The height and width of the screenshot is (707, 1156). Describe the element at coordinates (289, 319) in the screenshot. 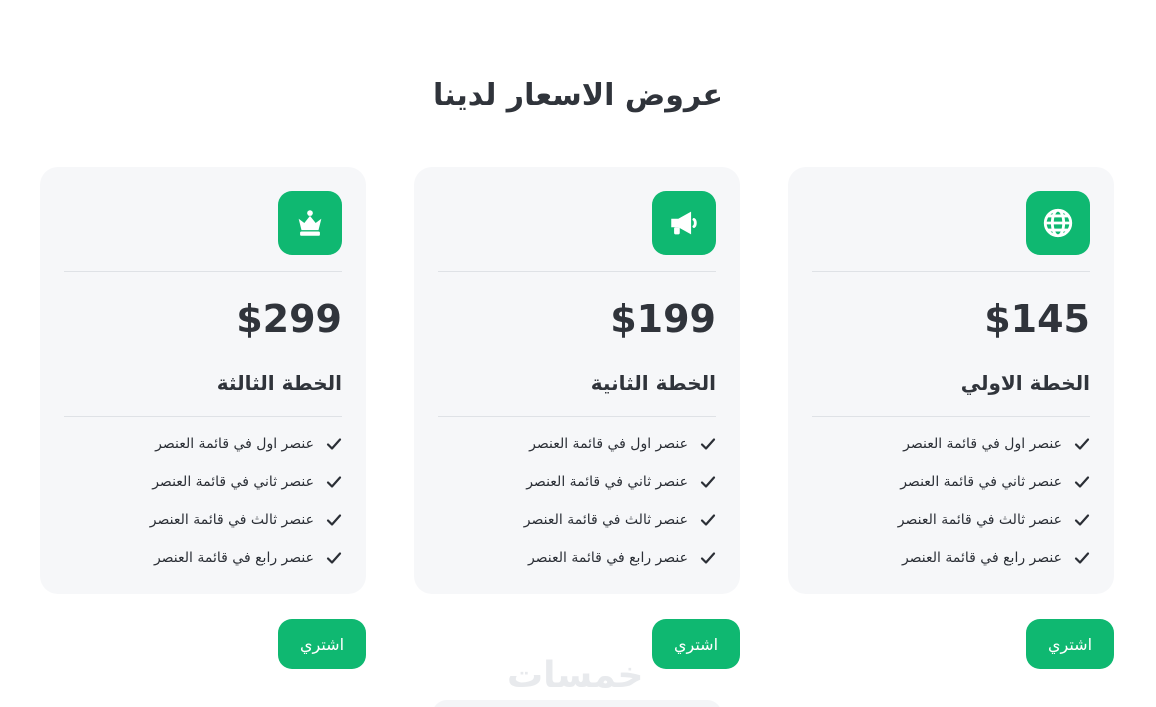

I see `plan-price: $299` at that location.